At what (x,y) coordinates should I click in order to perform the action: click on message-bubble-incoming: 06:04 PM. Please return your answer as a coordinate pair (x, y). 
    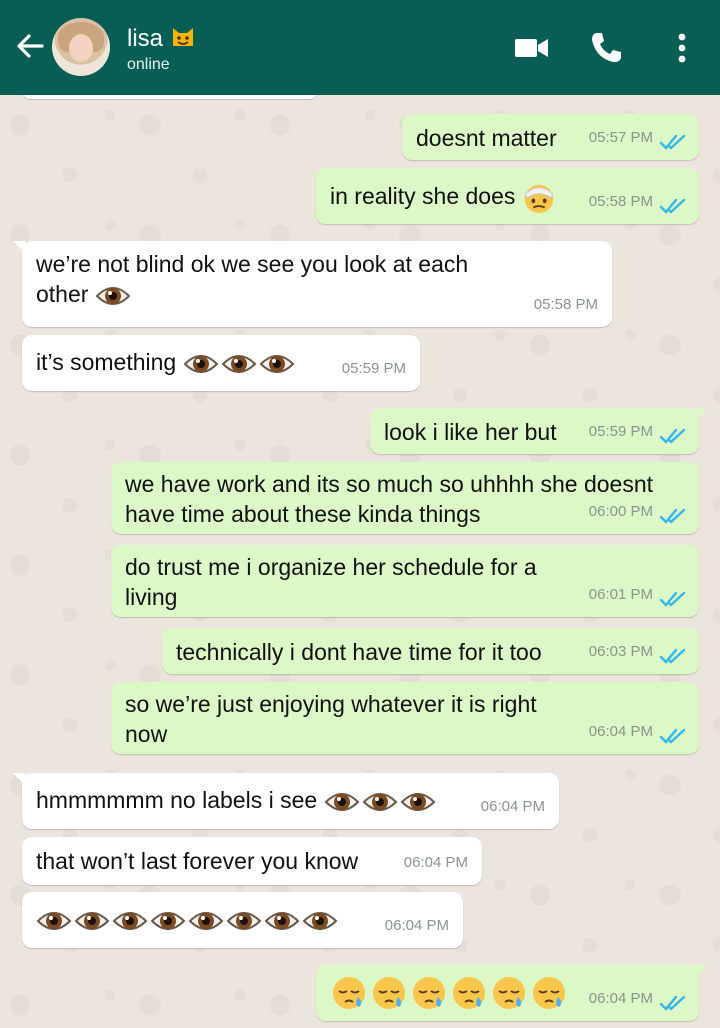
    Looking at the image, I should click on (242, 920).